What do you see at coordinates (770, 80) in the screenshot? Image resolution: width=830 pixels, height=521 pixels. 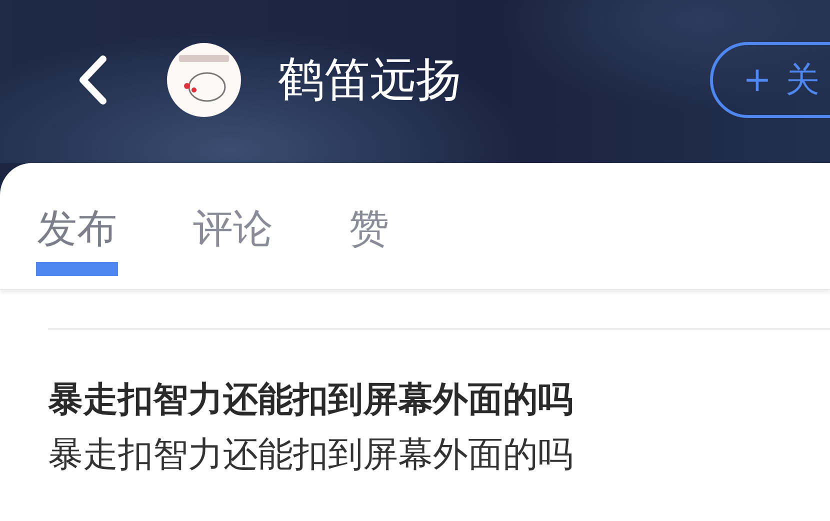 I see `follow-button: + 关` at bounding box center [770, 80].